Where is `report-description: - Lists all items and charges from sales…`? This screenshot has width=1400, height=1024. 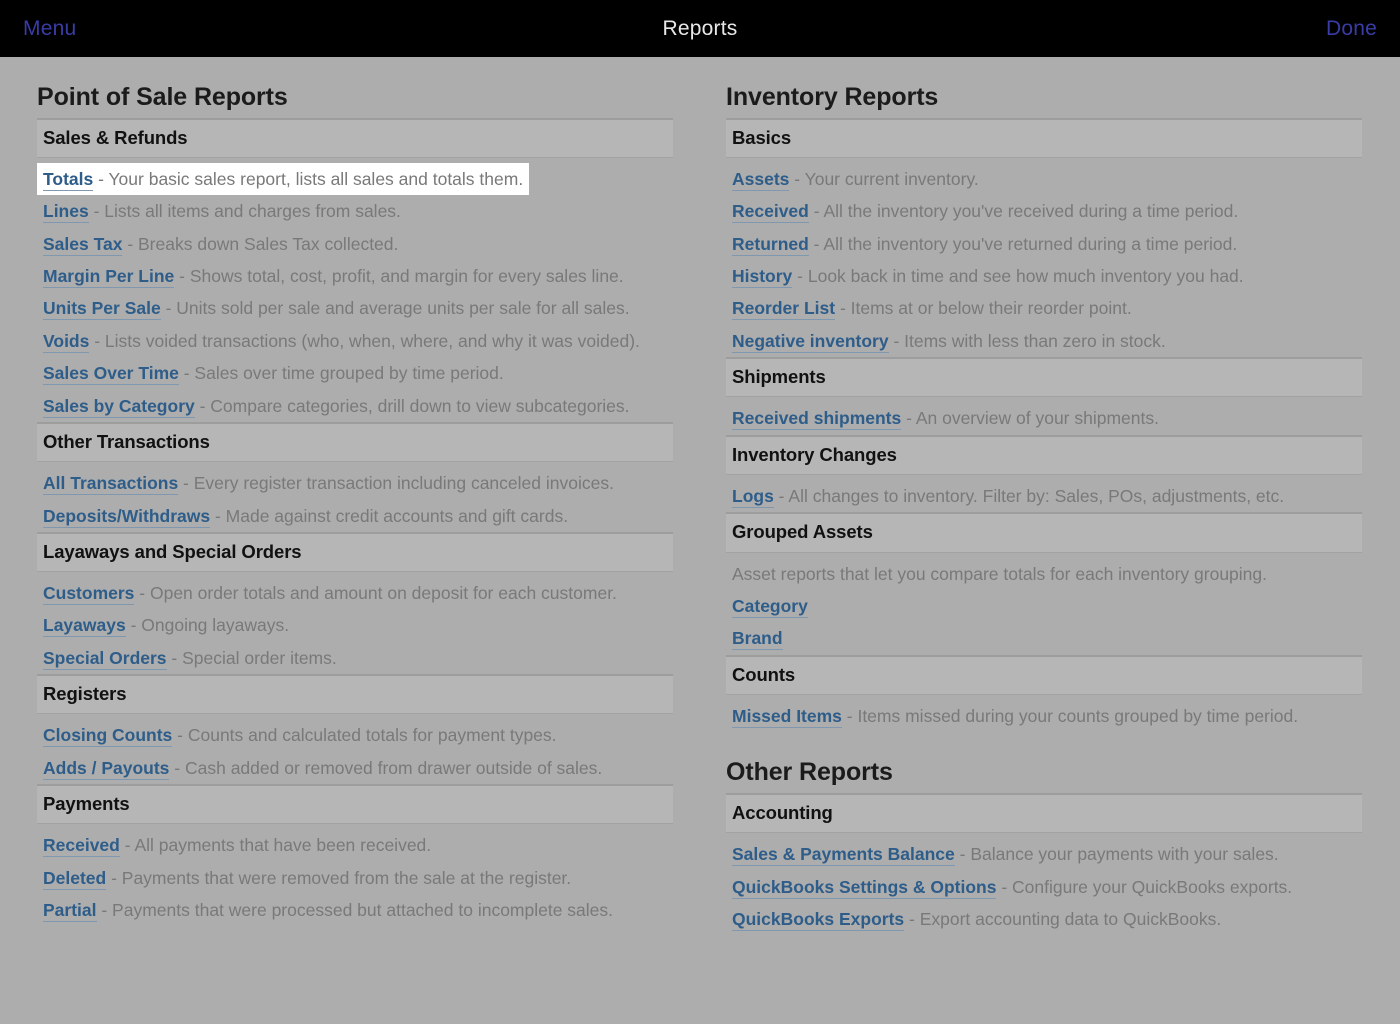 report-description: - Lists all items and charges from sales… is located at coordinates (244, 211).